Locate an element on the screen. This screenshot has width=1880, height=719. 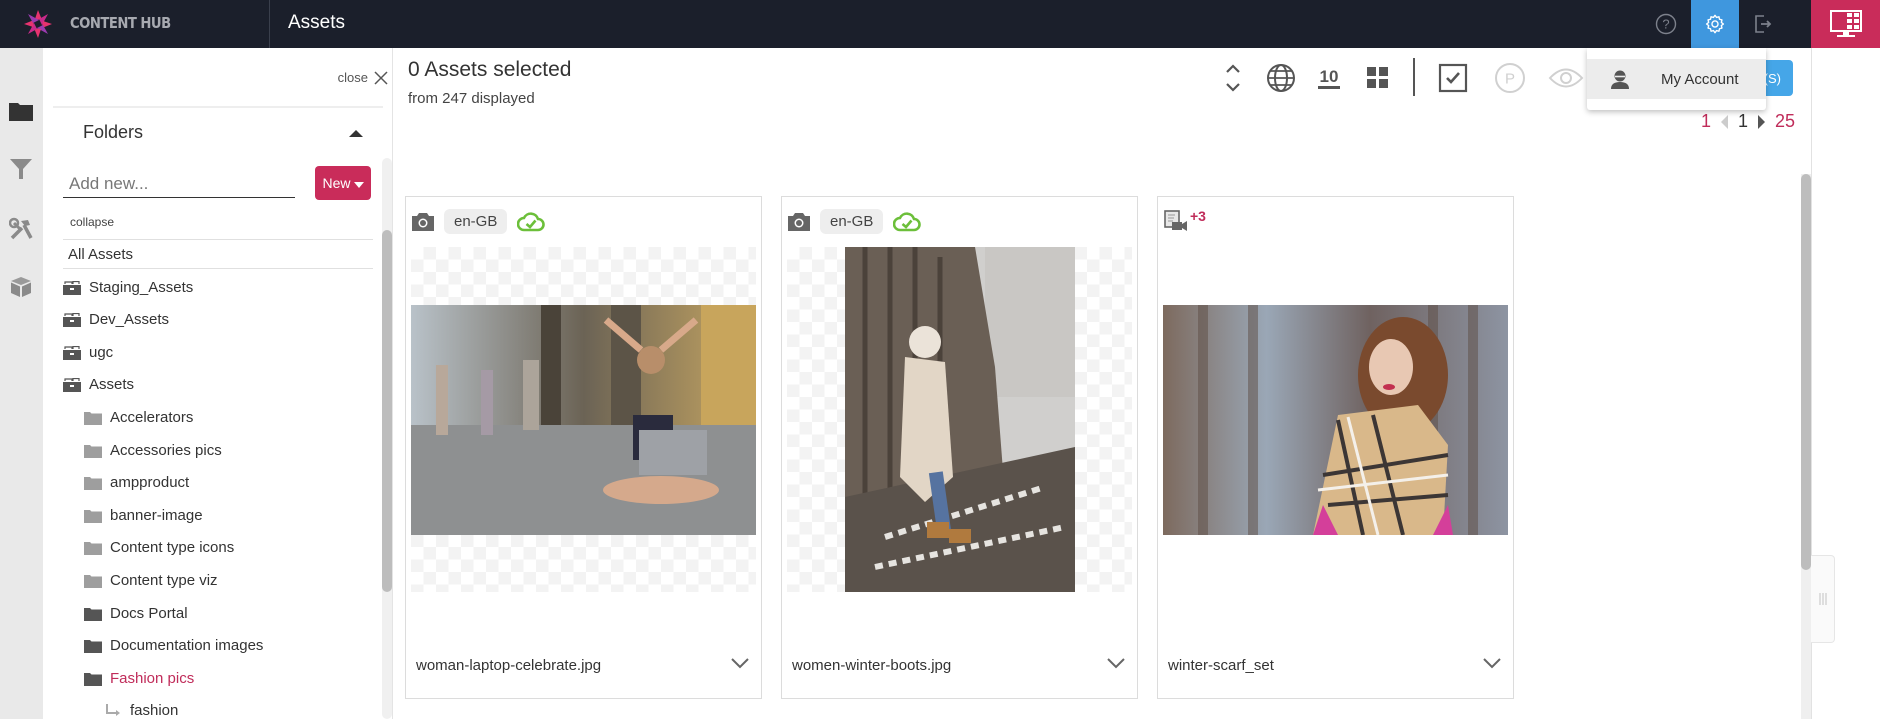
tree-repo-item: Assets is located at coordinates (98, 384).